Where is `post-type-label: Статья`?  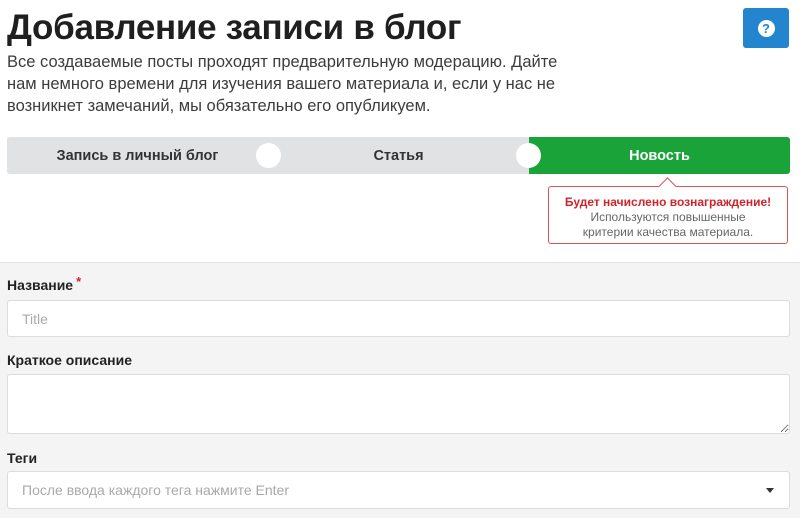
post-type-label: Статья is located at coordinates (398, 155).